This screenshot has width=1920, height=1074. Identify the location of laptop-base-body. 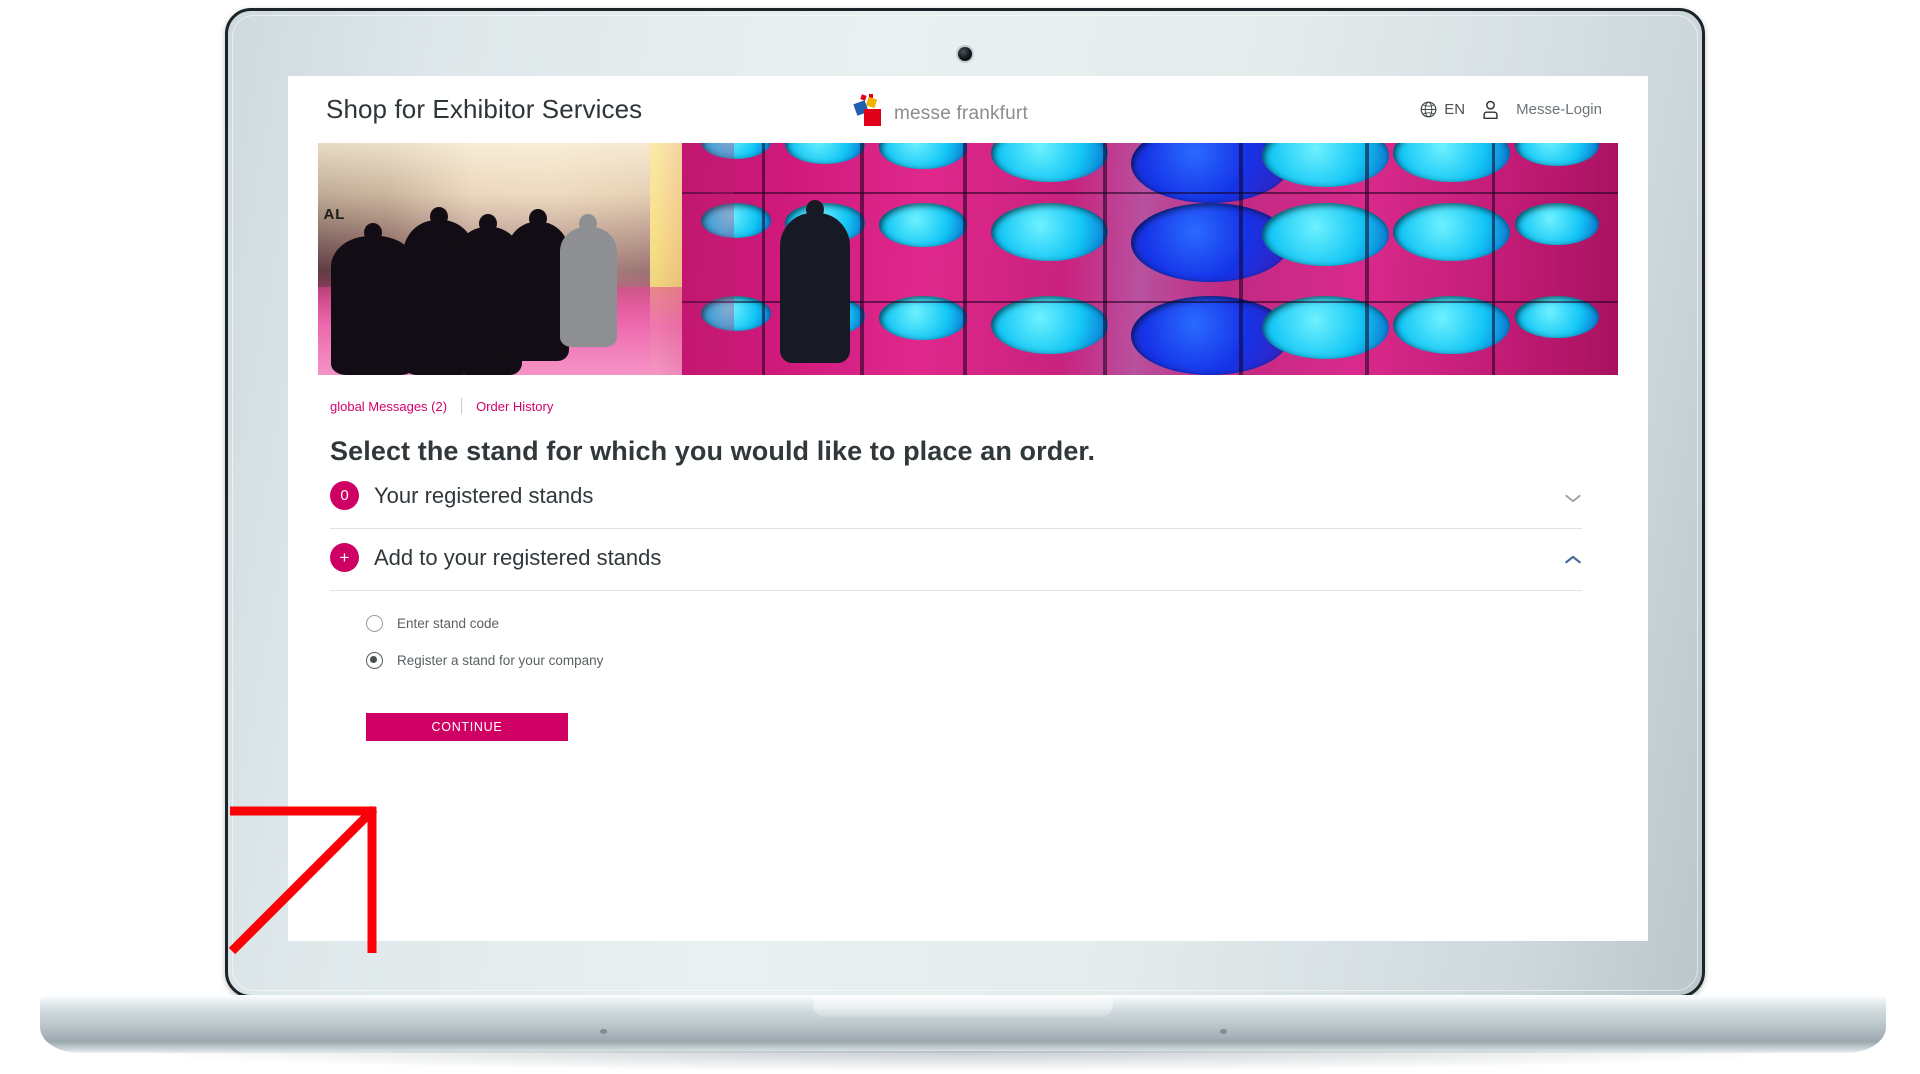
(963, 1024).